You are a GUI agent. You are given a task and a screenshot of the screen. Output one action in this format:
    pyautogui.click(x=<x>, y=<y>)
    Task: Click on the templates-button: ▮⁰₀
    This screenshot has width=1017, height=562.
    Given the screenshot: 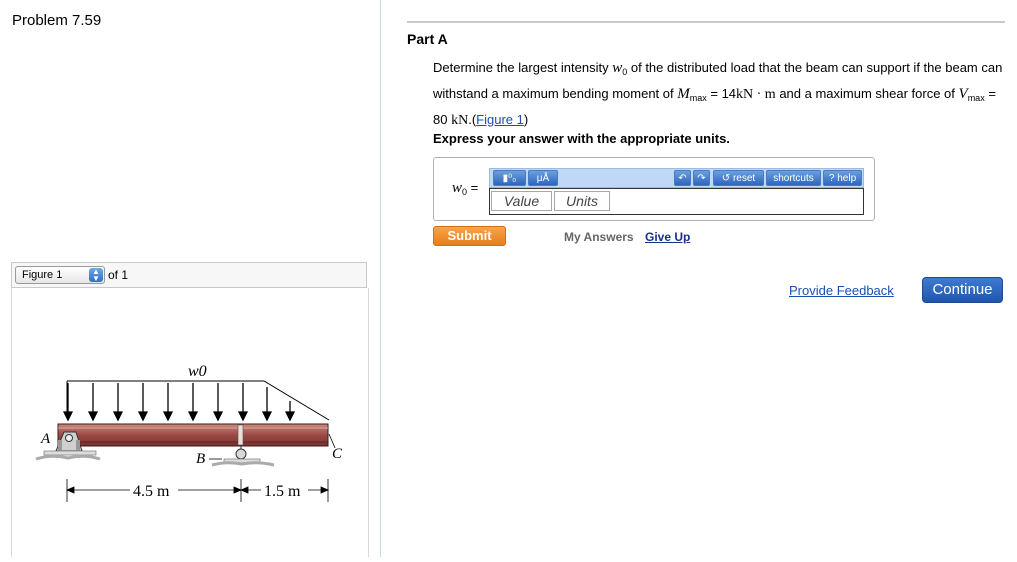 What is the action you would take?
    pyautogui.click(x=509, y=178)
    